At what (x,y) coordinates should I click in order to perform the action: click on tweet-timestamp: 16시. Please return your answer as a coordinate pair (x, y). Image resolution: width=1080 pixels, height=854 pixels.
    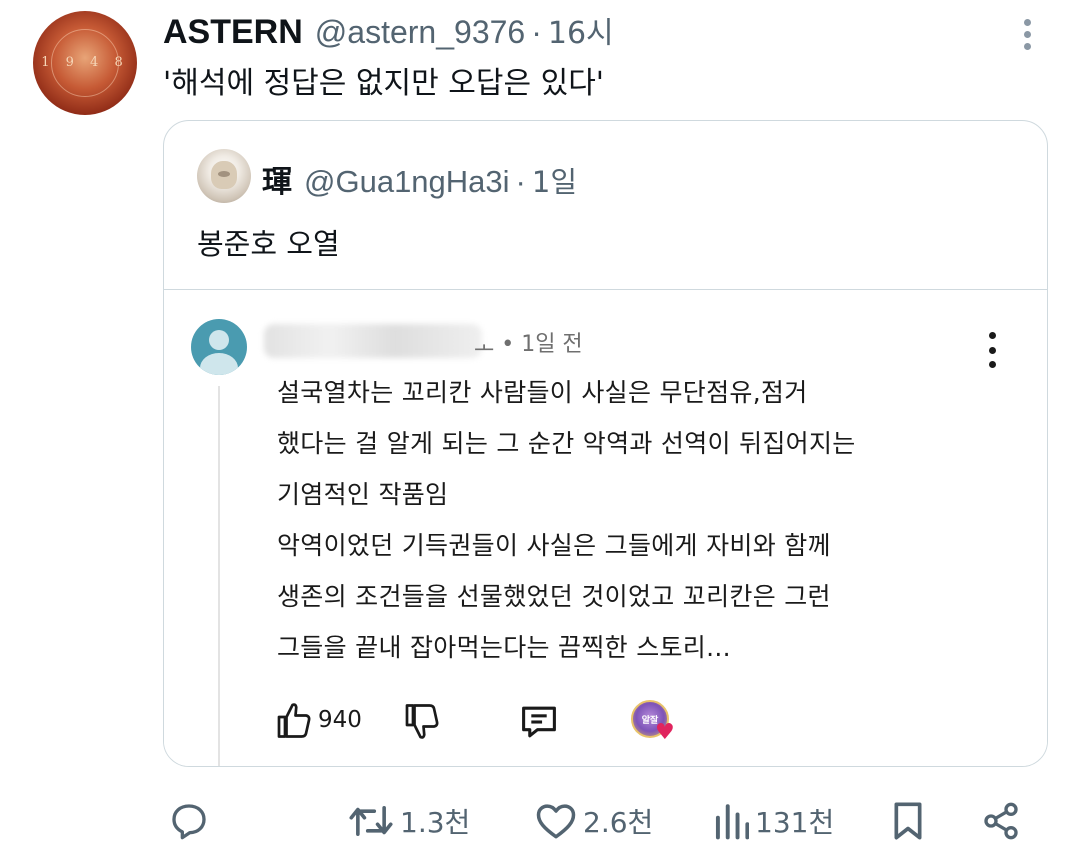
    Looking at the image, I should click on (581, 30).